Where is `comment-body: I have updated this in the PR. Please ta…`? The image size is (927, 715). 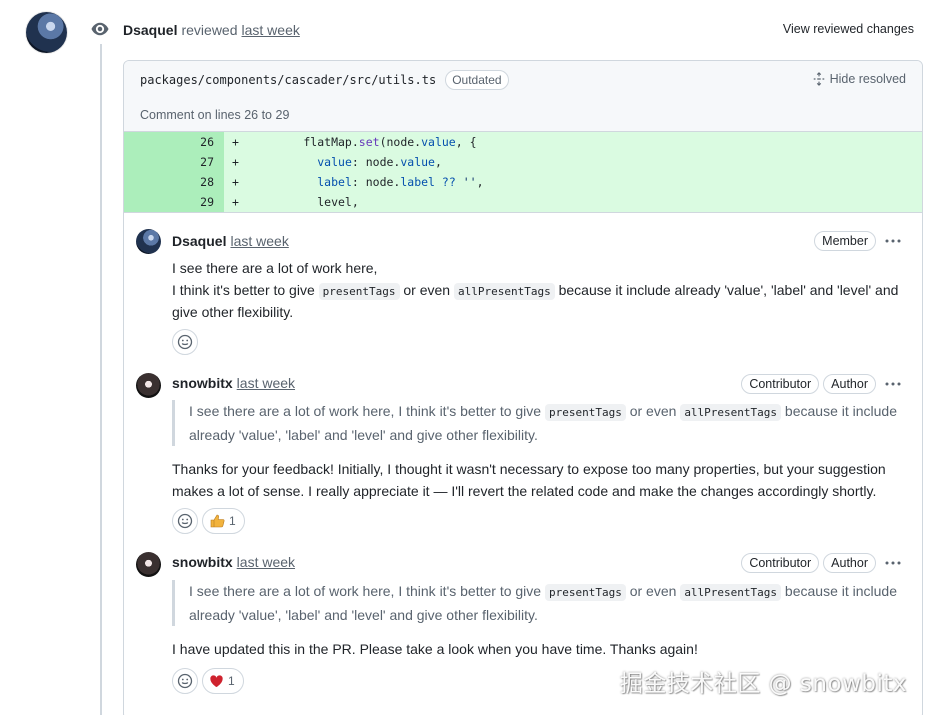 comment-body: I have updated this in the PR. Please ta… is located at coordinates (435, 649).